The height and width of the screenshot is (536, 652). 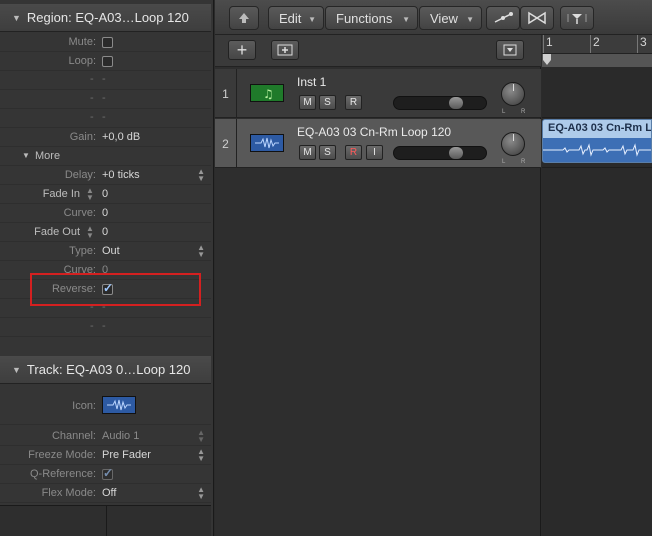 I want to click on fade-out-label: Fade Out, so click(x=57, y=232).